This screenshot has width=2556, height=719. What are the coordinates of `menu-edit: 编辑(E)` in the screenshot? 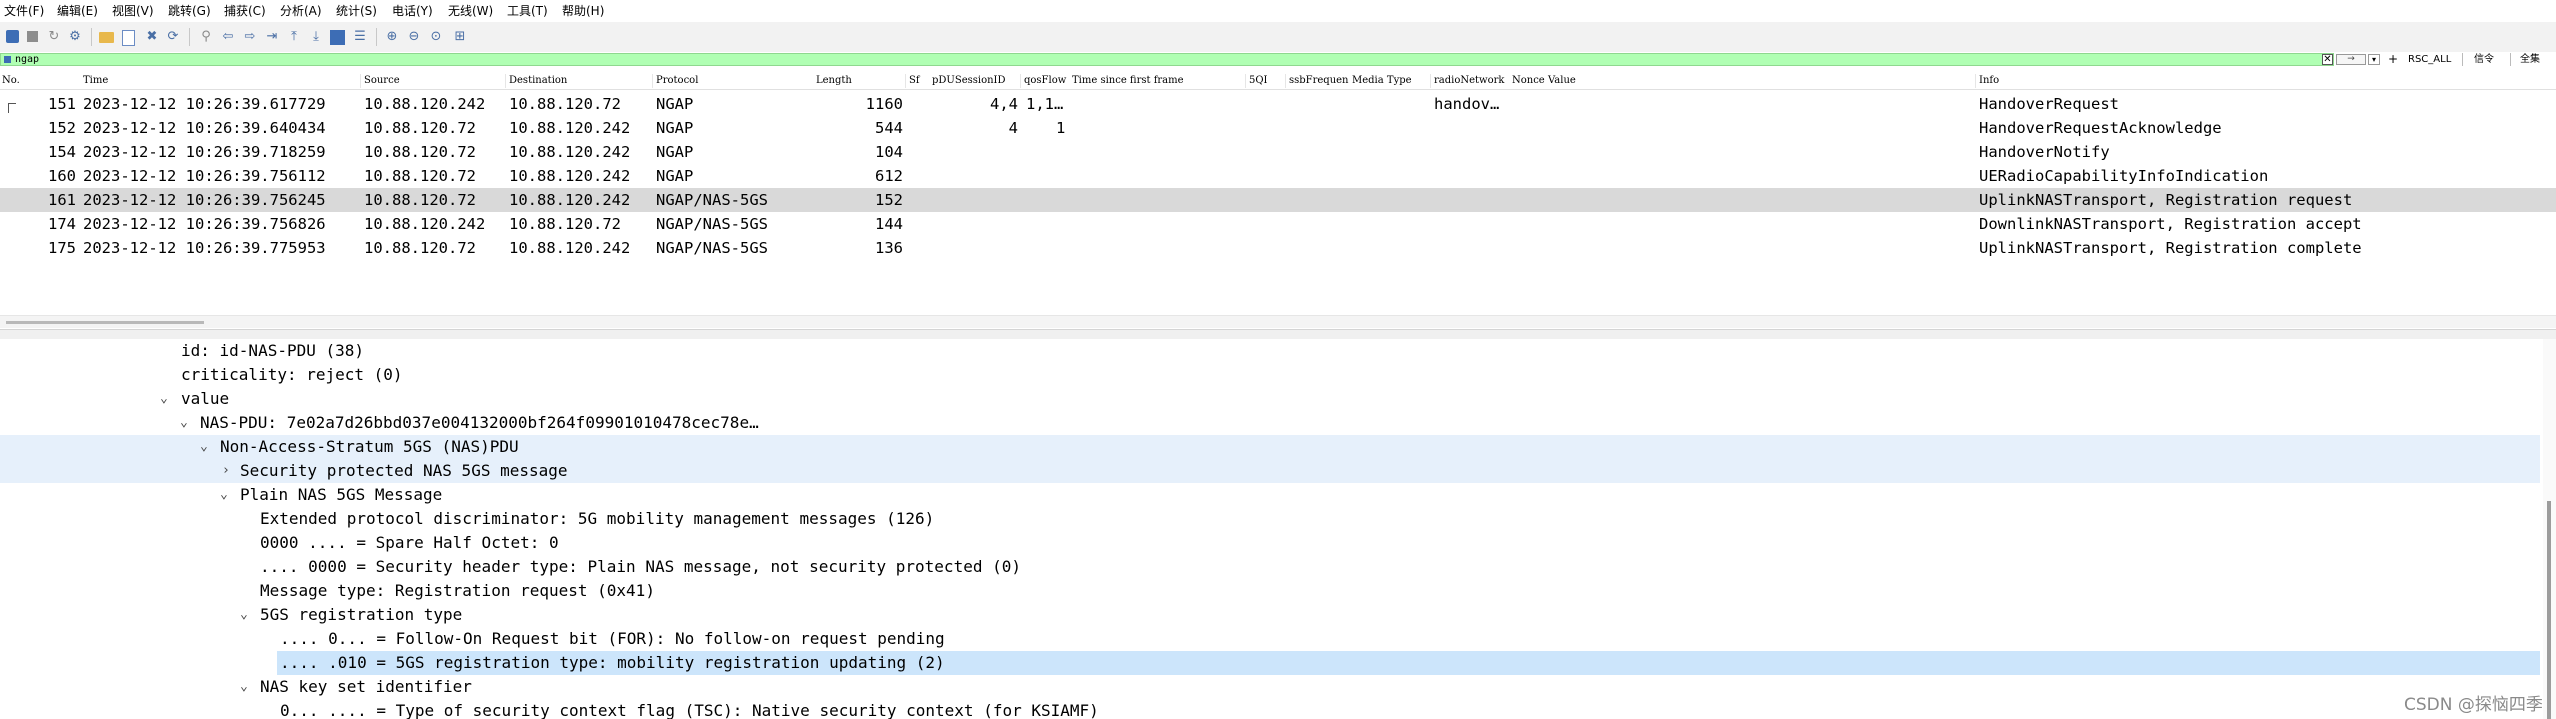 It's located at (77, 11).